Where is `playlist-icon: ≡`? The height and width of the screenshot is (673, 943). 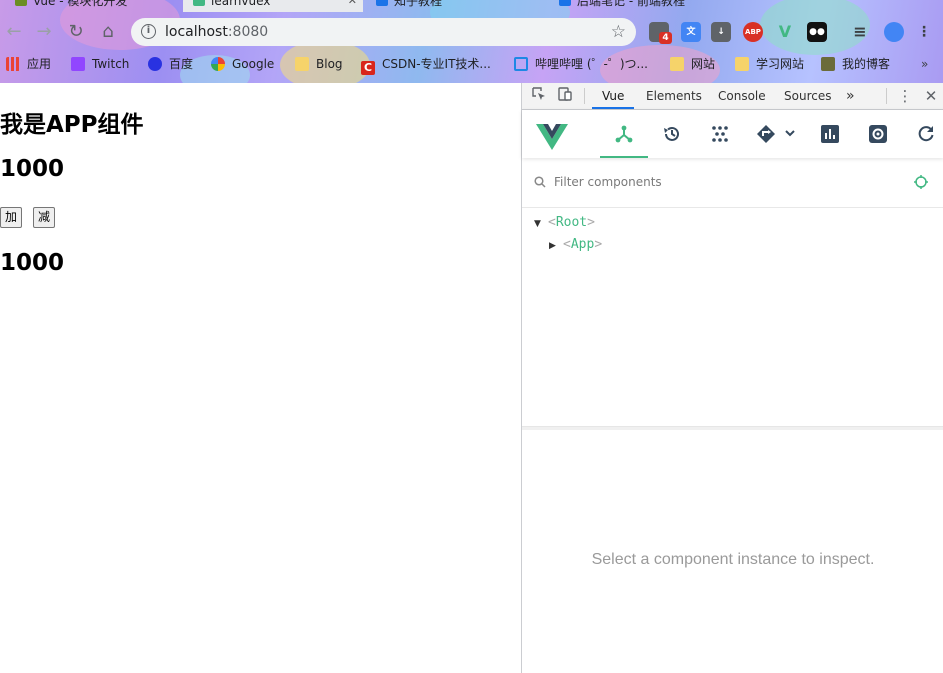 playlist-icon: ≡ is located at coordinates (860, 32).